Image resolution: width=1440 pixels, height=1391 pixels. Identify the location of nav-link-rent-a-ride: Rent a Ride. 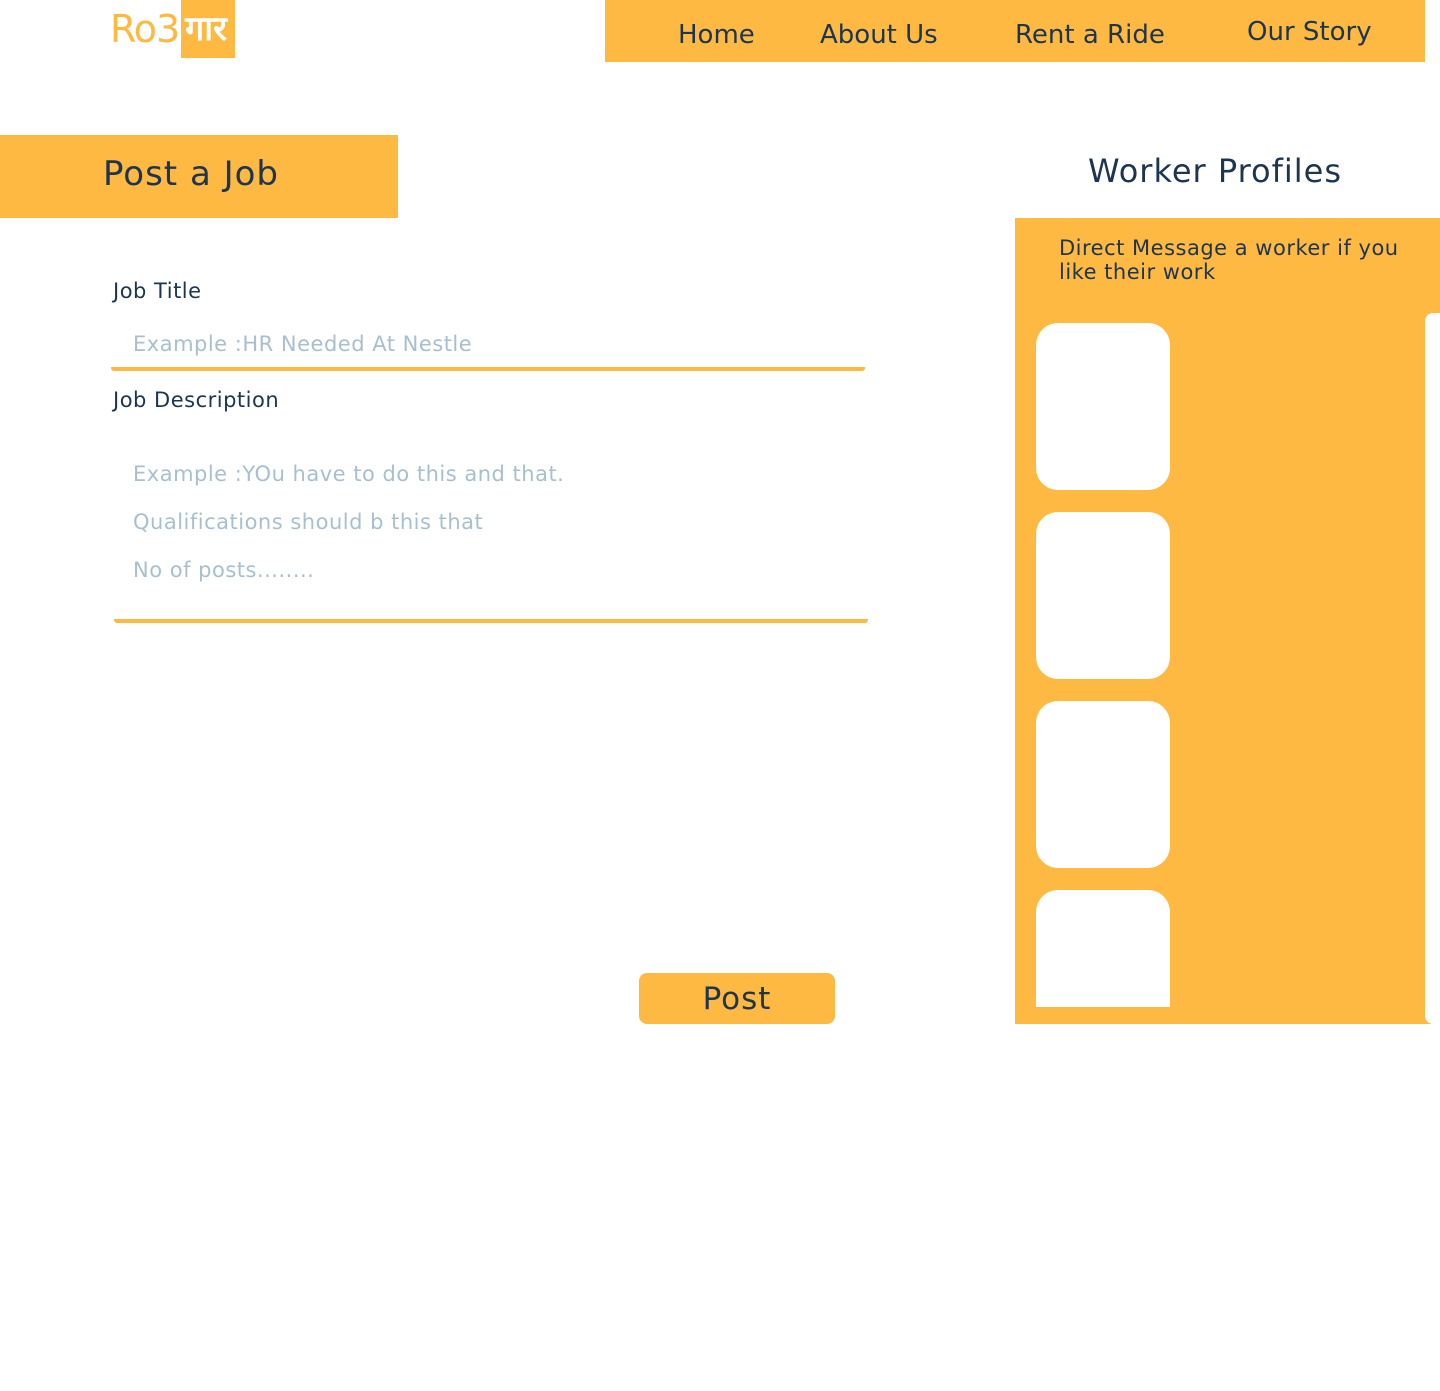
(1090, 35).